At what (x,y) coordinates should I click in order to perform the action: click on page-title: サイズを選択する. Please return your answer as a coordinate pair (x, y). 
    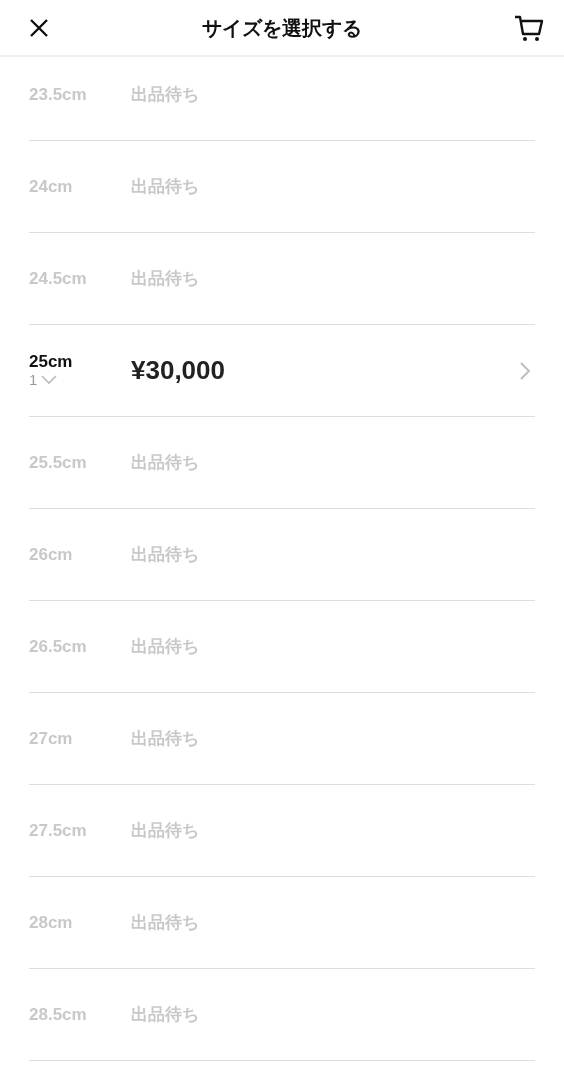
    Looking at the image, I should click on (282, 28).